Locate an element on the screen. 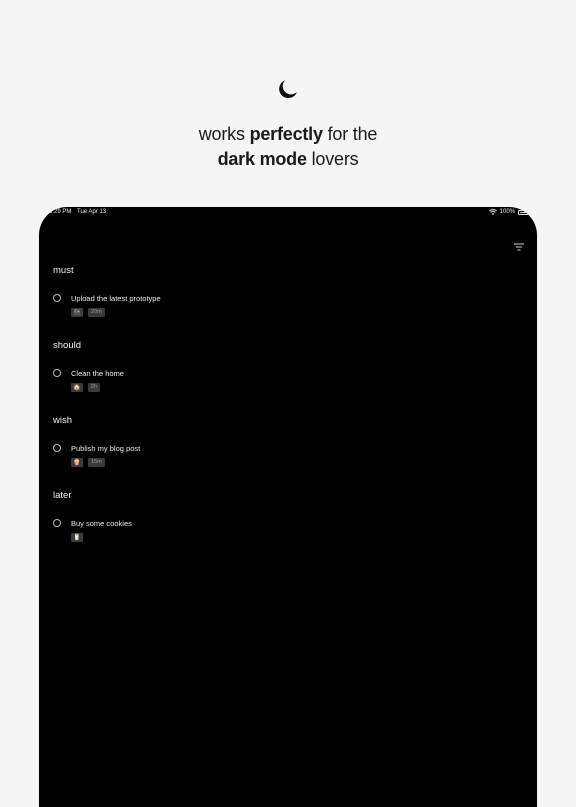 This screenshot has height=807, width=576. status-time: 9:29 PM is located at coordinates (60, 212).